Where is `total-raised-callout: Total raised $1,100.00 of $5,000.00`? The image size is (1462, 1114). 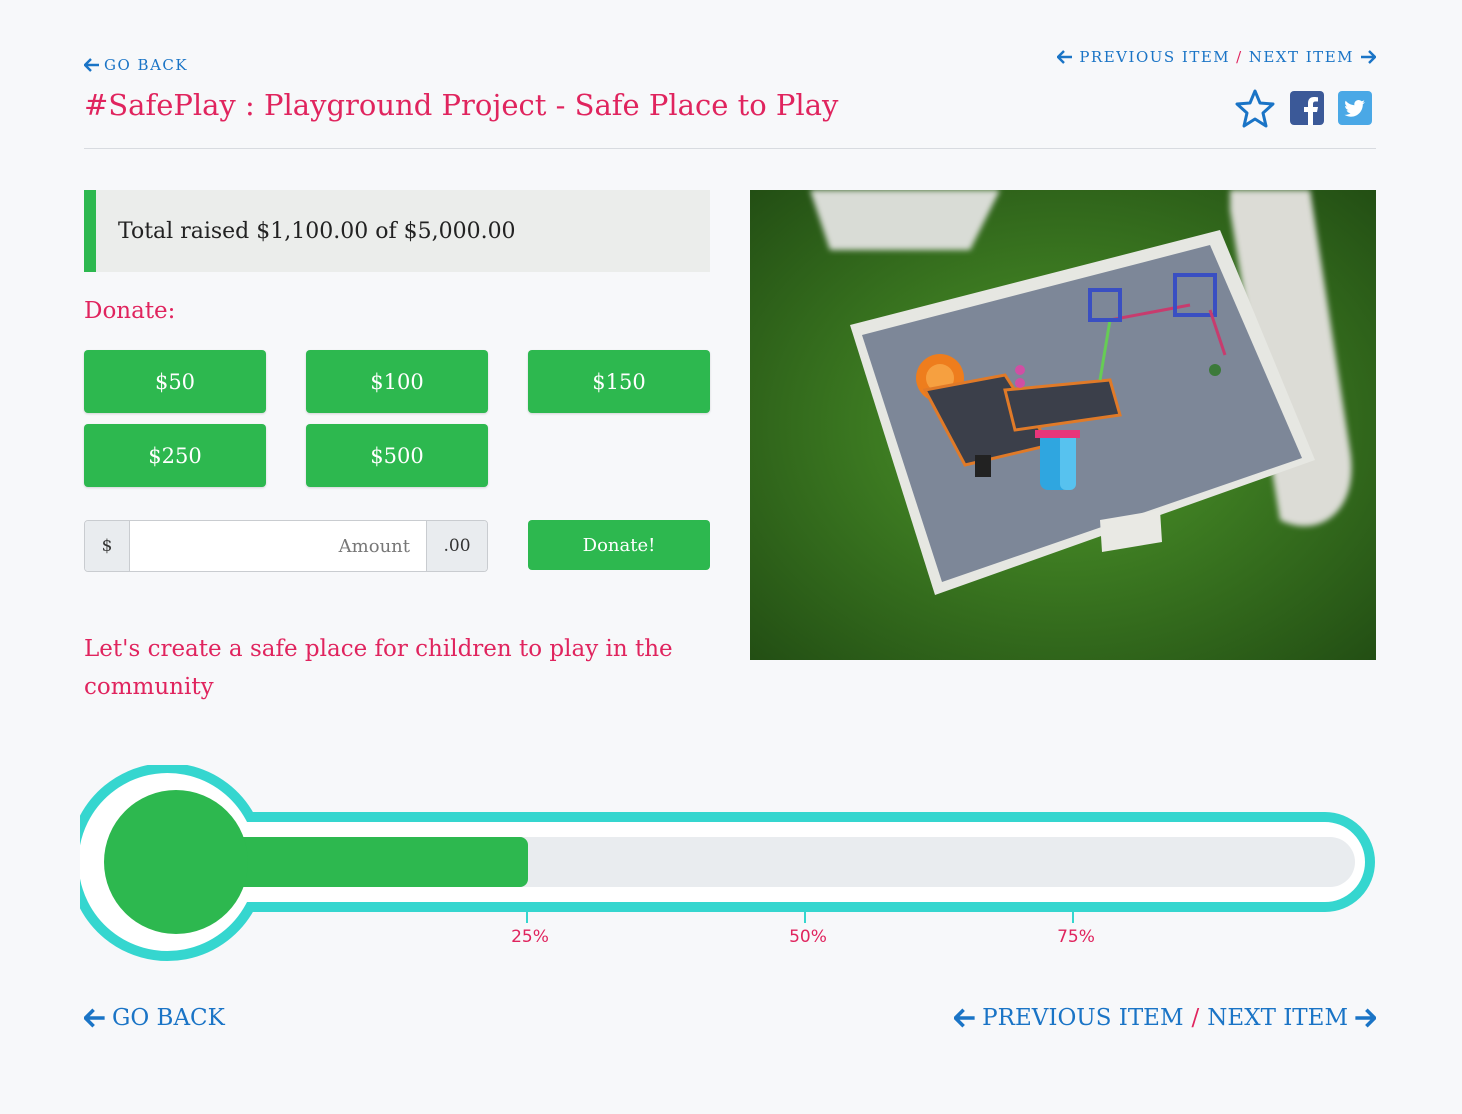
total-raised-callout: Total raised $1,100.00 of $5,000.00 is located at coordinates (397, 231).